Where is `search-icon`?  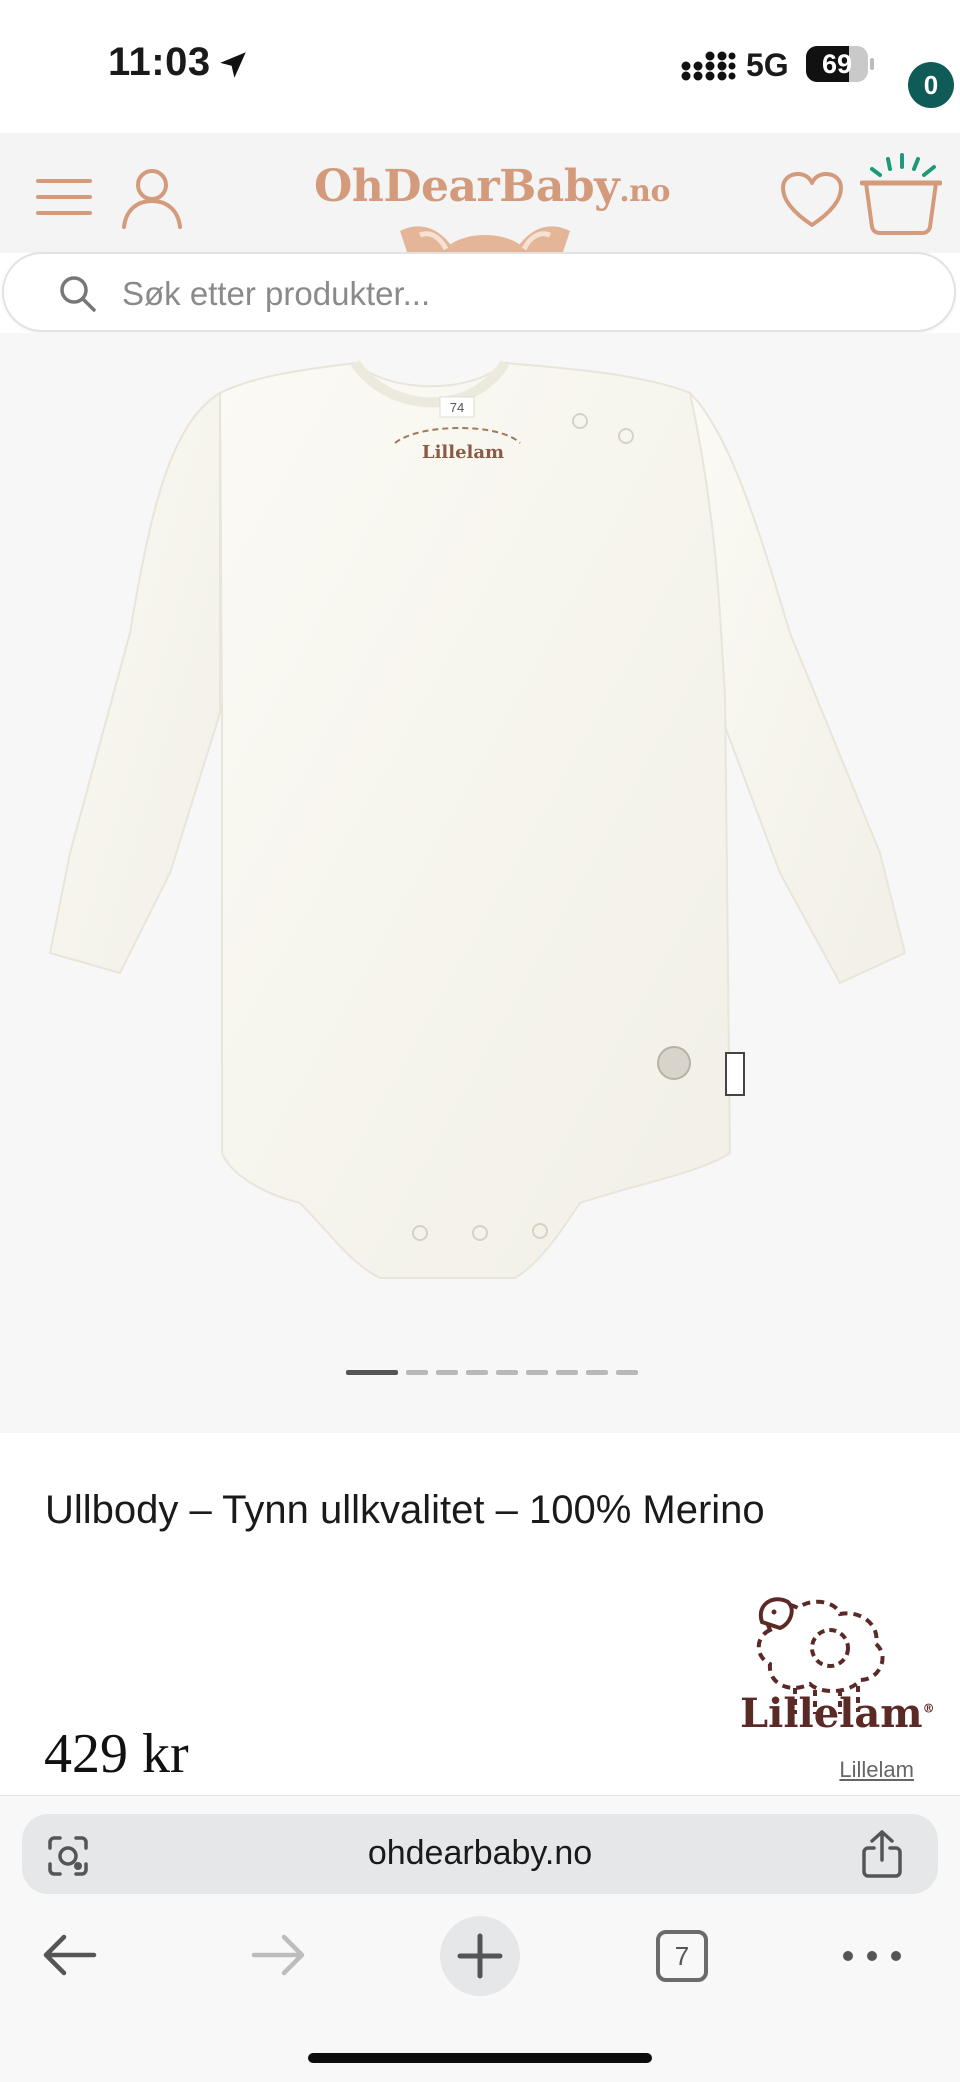
search-icon is located at coordinates (78, 294).